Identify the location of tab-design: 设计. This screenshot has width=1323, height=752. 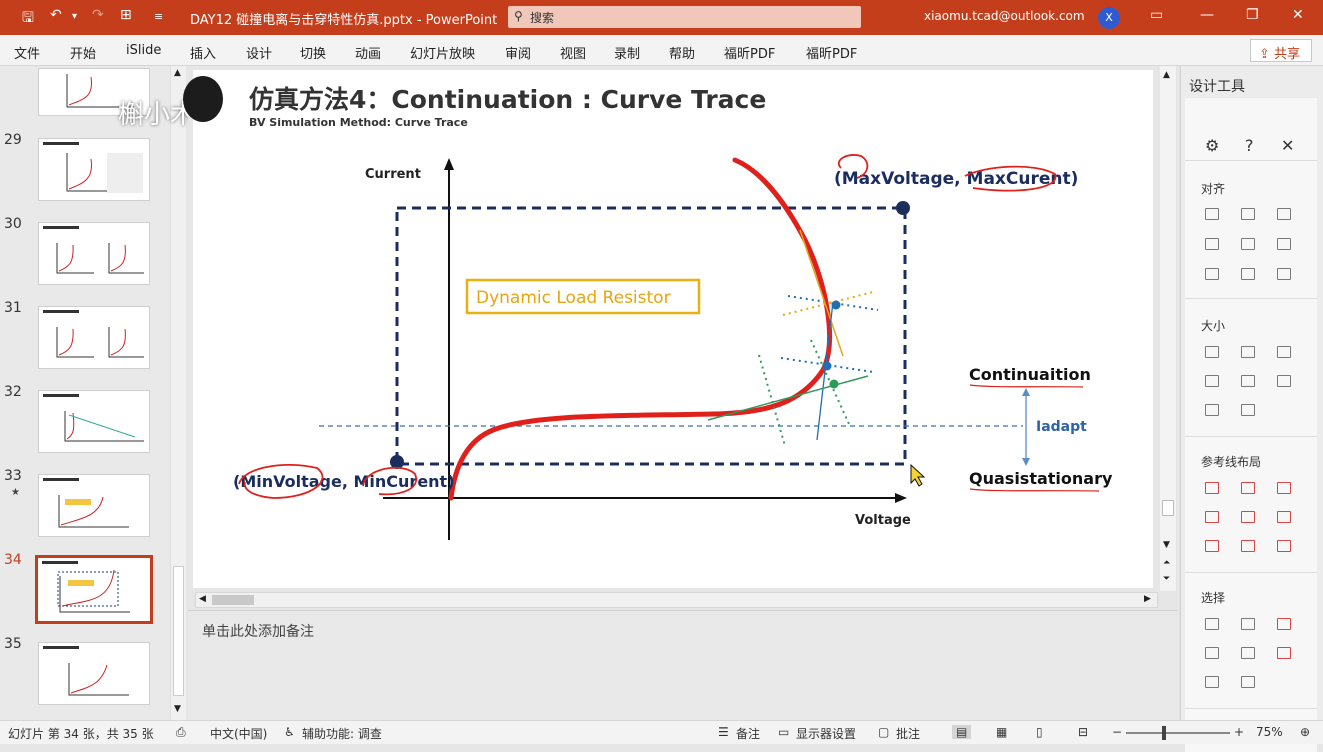
(259, 52).